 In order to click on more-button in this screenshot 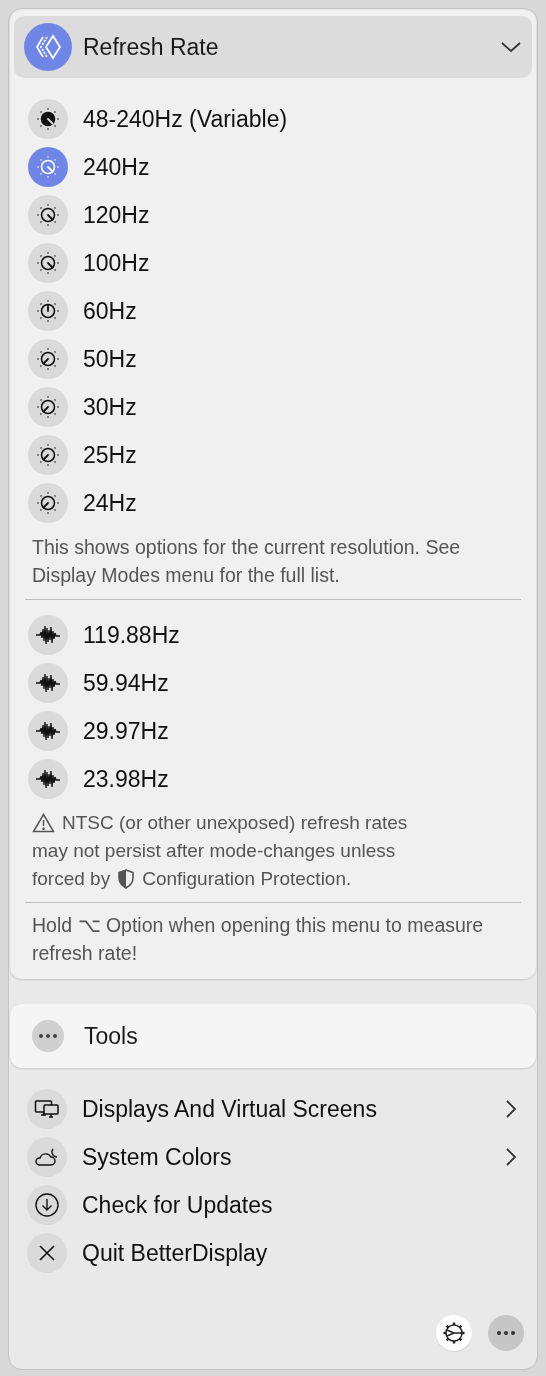, I will do `click(506, 1333)`.